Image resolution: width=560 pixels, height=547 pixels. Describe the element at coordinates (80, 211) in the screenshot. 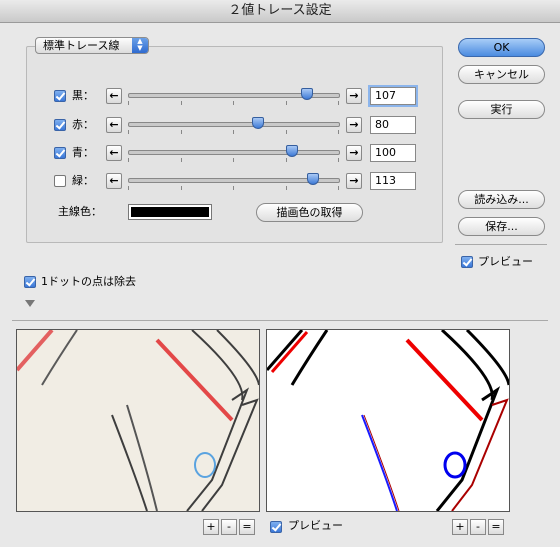

I see `main-line-color-label: 主線色：` at that location.